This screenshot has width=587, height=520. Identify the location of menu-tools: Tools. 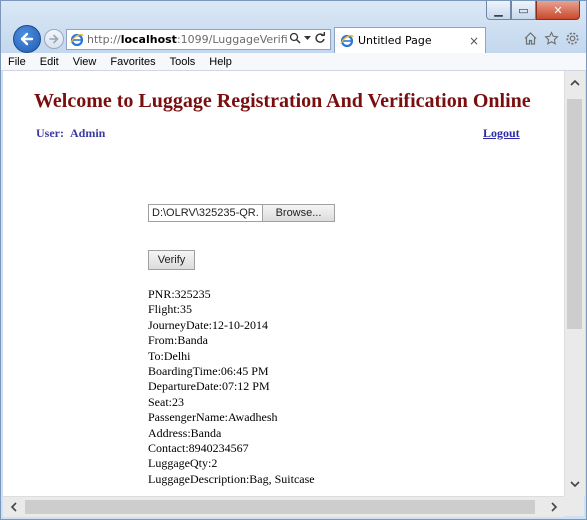
(183, 62).